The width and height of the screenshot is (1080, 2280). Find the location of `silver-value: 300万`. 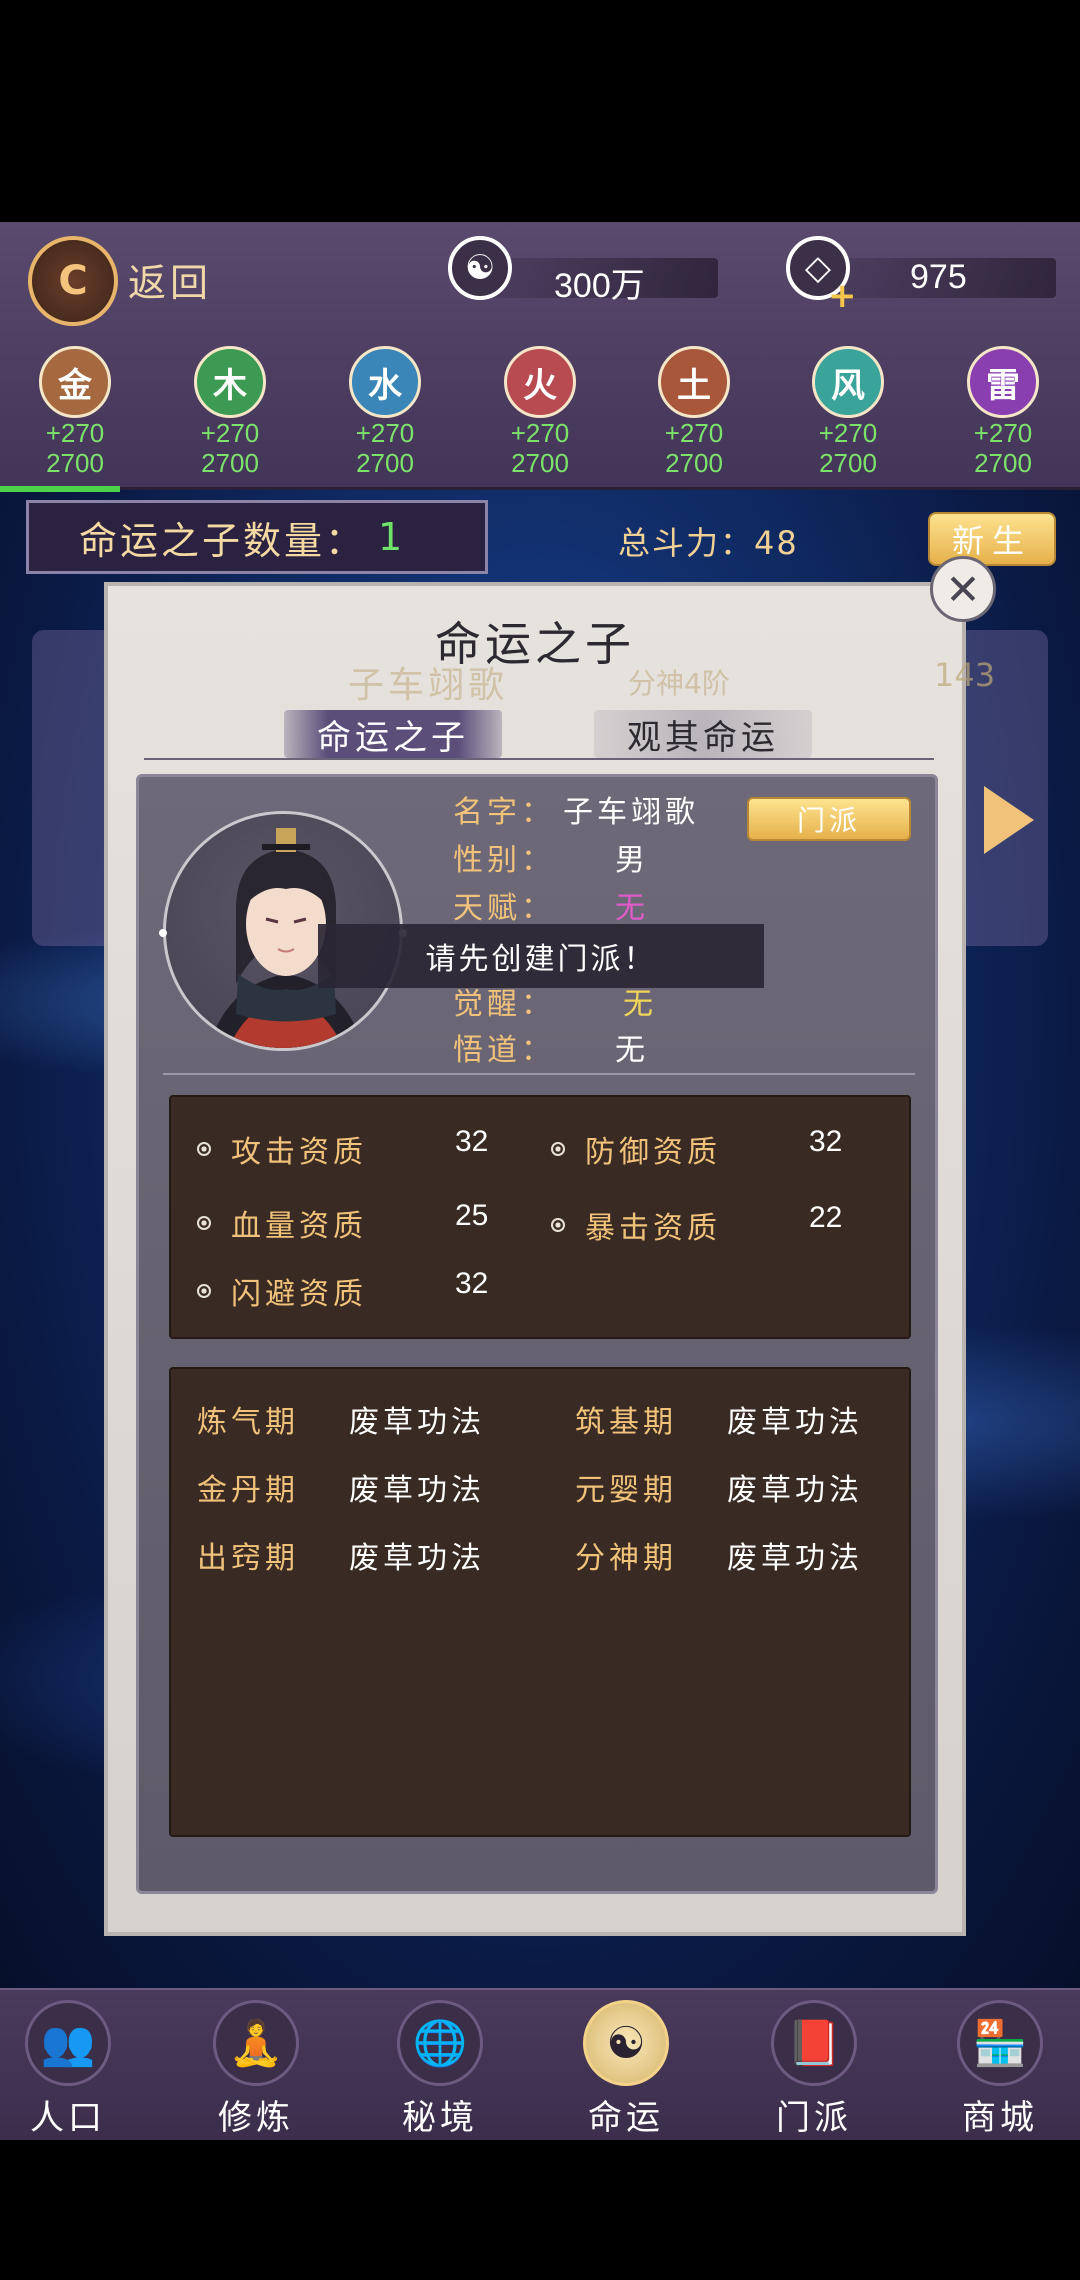

silver-value: 300万 is located at coordinates (599, 286).